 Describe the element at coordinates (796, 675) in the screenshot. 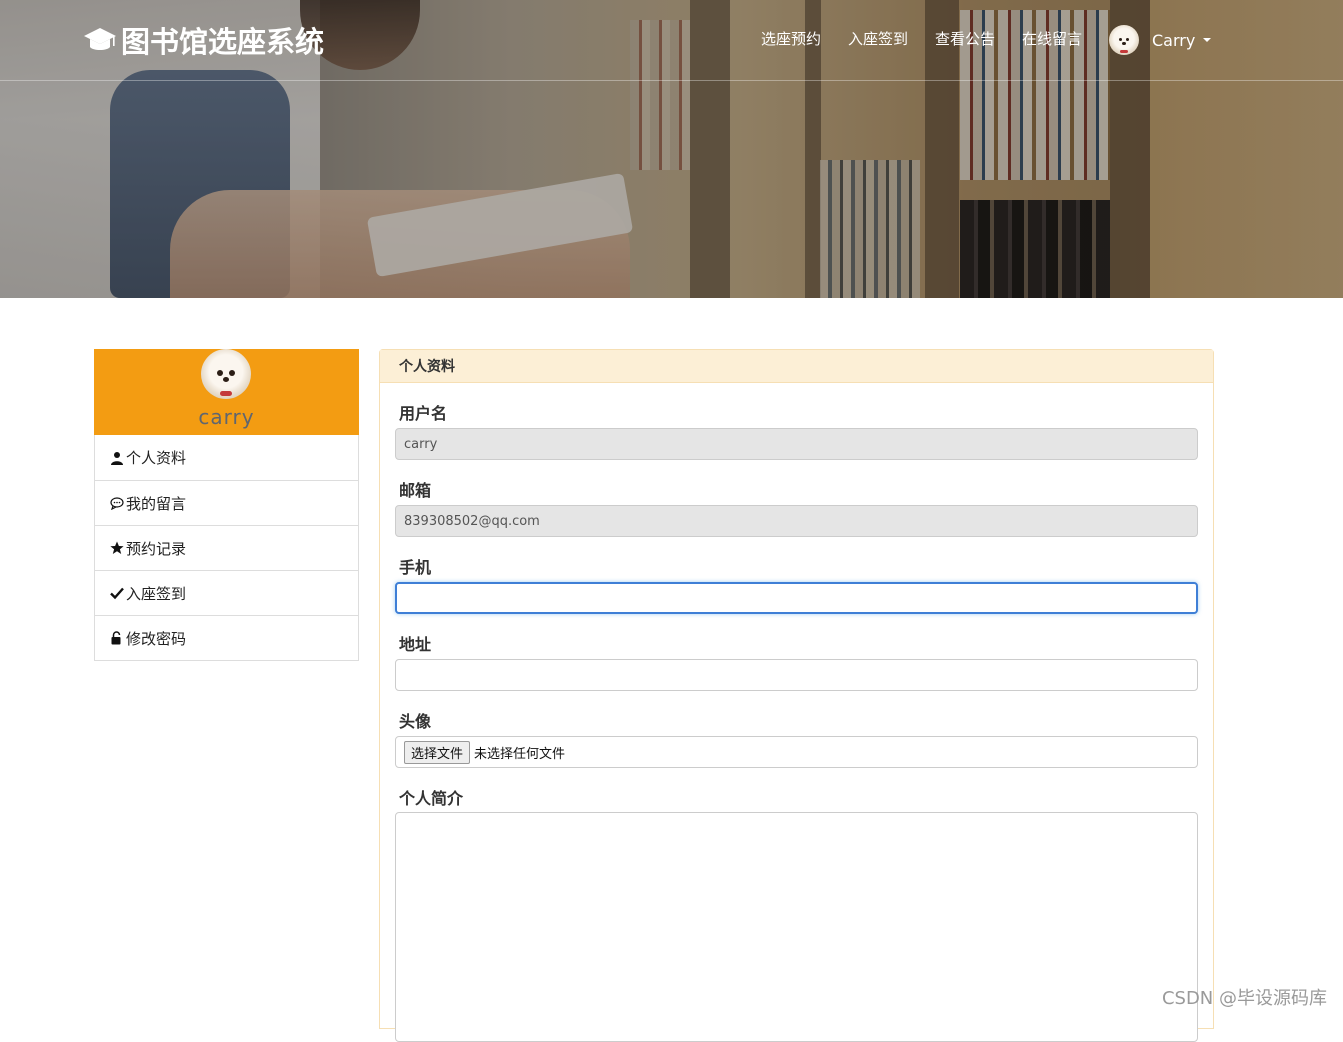

I see `address-field` at that location.